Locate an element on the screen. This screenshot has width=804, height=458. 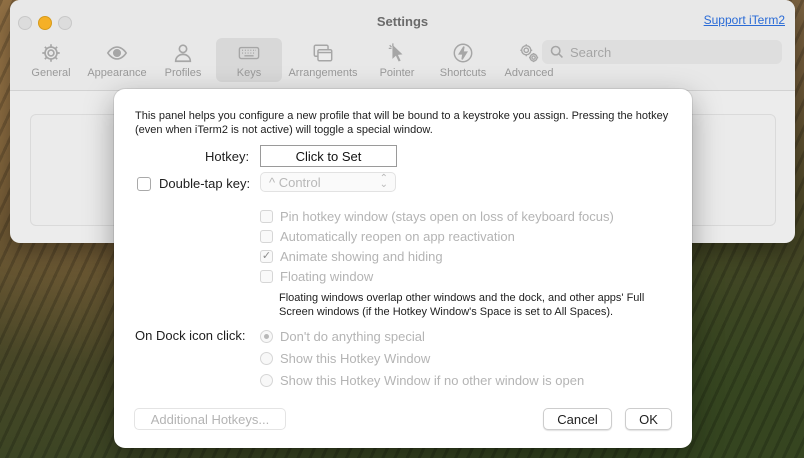
tab-appearance: Appearance is located at coordinates (117, 60).